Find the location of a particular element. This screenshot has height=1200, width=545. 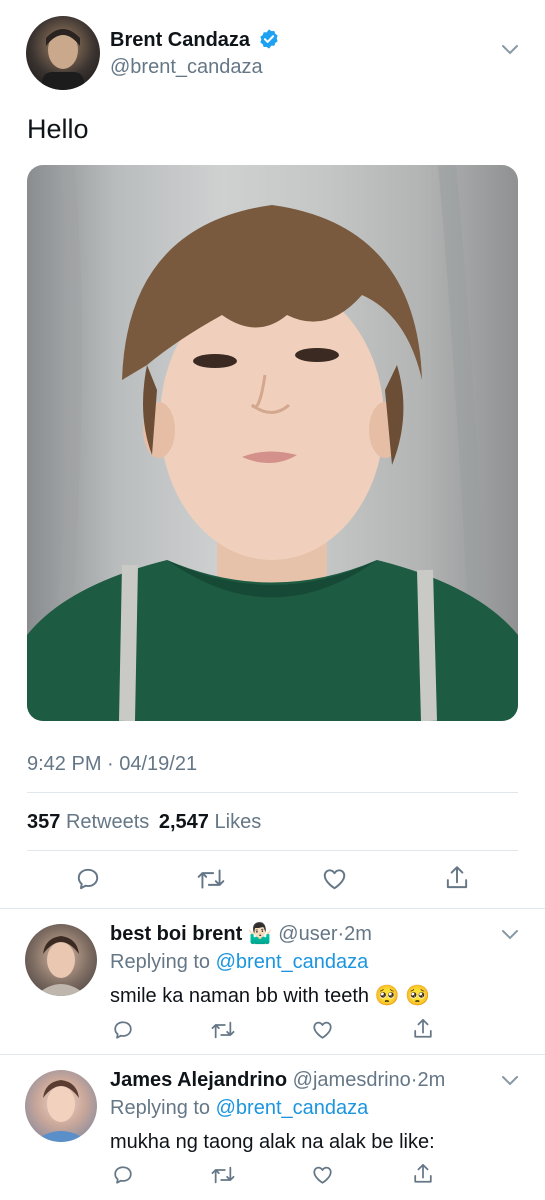

author-name-row: Brent Candaza is located at coordinates (195, 40).